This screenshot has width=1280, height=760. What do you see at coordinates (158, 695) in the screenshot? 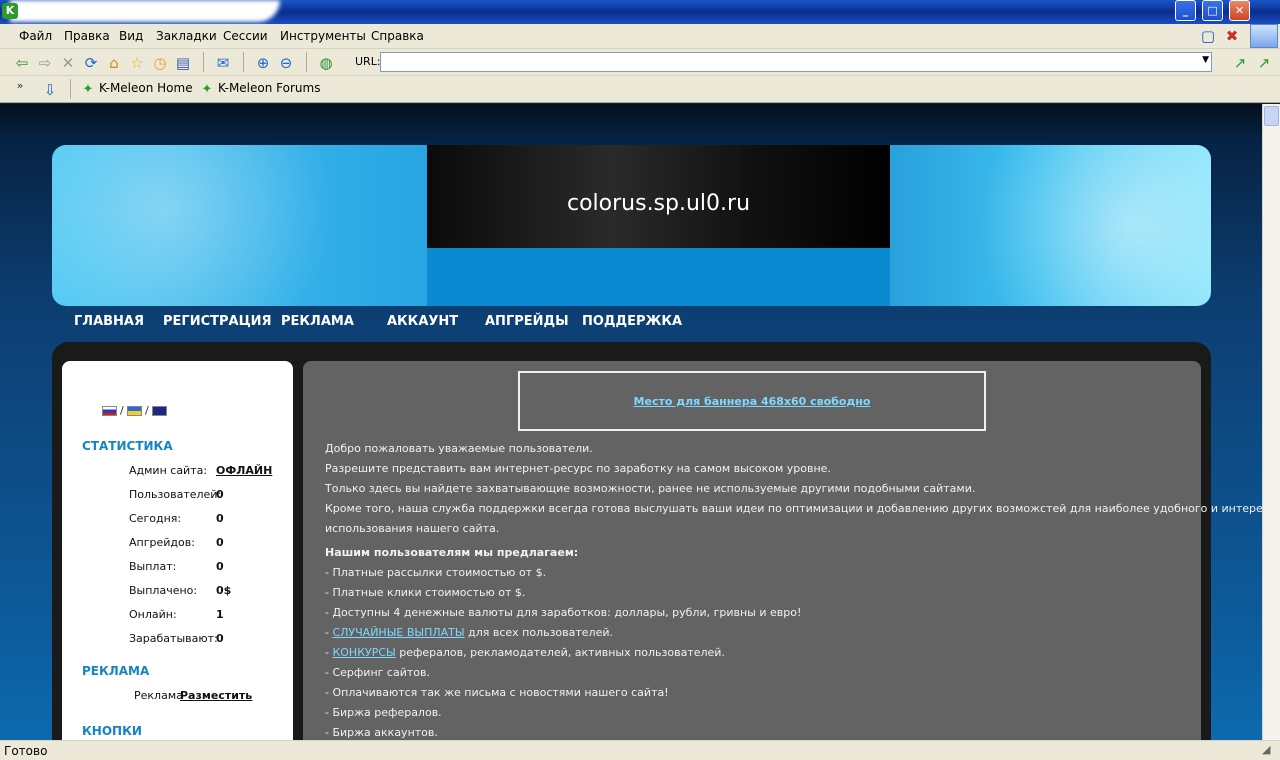
I see `ads-text: Реклама` at bounding box center [158, 695].